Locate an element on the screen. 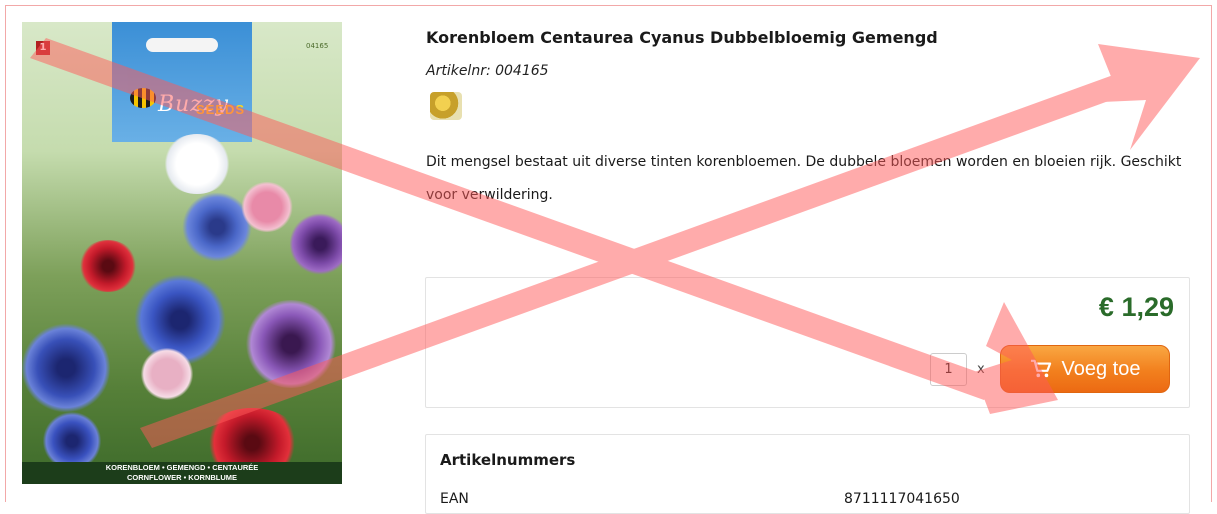 The image size is (1217, 514). add-to-cart-label: Voeg toe is located at coordinates (1101, 368).